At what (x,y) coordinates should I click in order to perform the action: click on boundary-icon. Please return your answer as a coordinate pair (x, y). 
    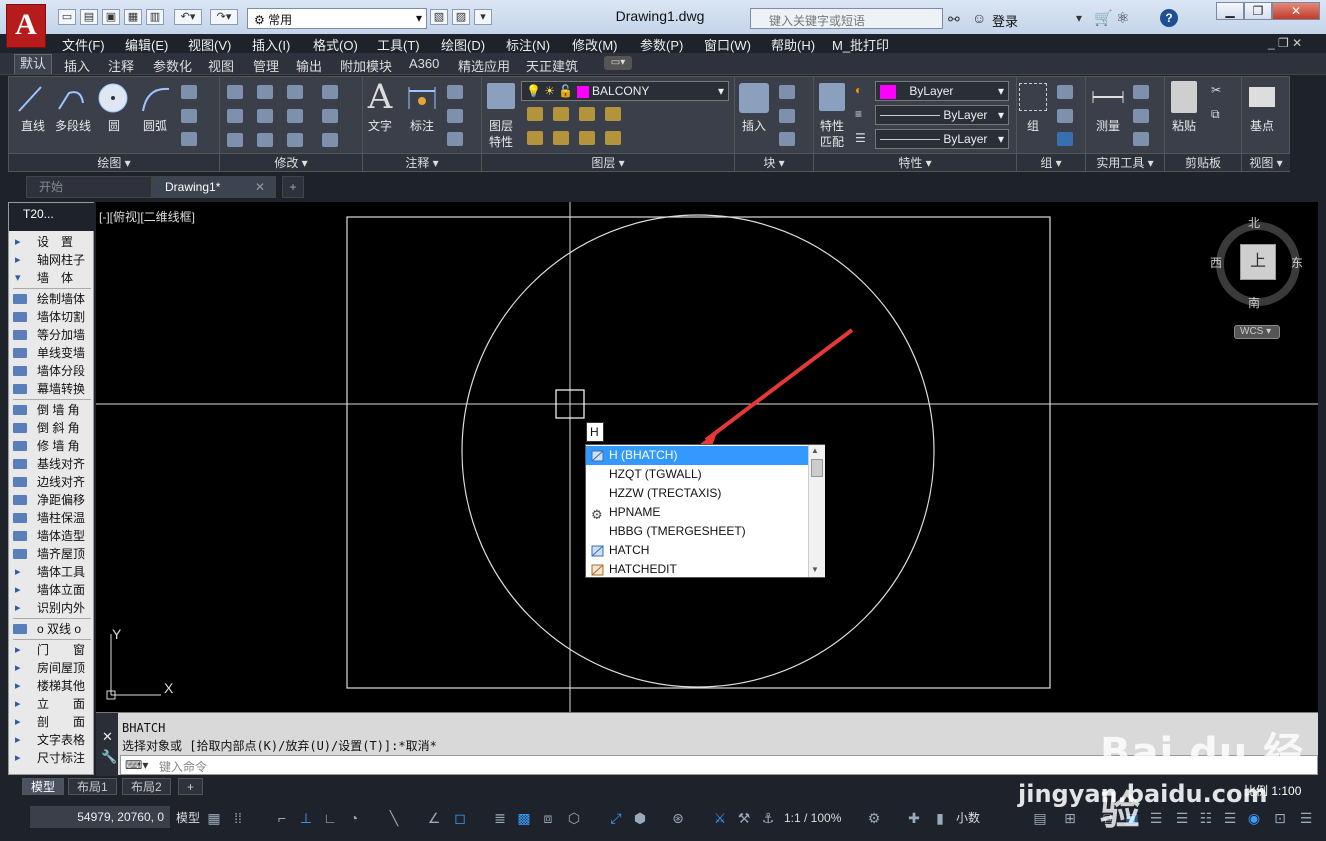
    Looking at the image, I should click on (189, 139).